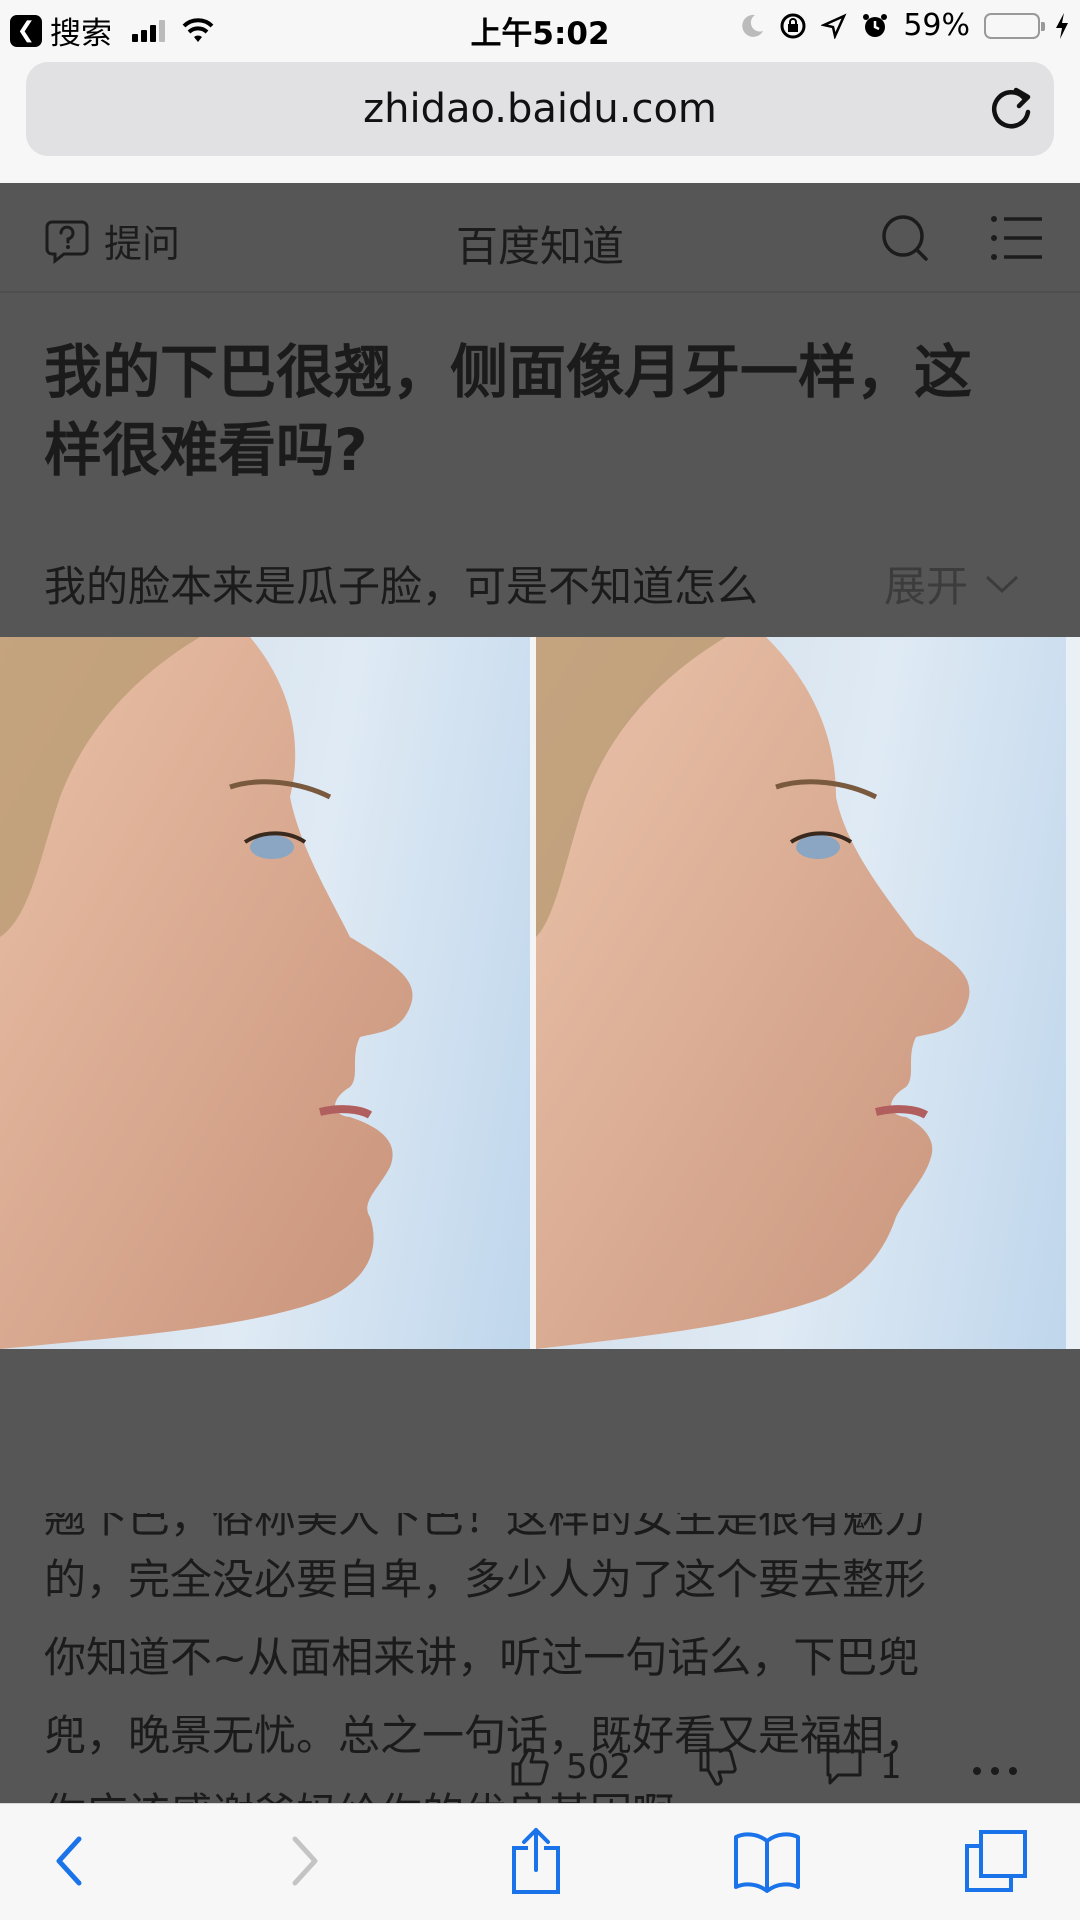  Describe the element at coordinates (863, 1767) in the screenshot. I see `comment-button: 1` at that location.